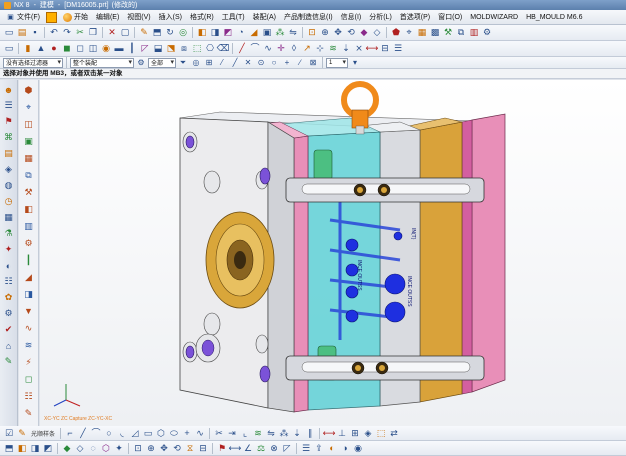  I want to click on auto-constrain-icon: ⊞, so click(355, 433).